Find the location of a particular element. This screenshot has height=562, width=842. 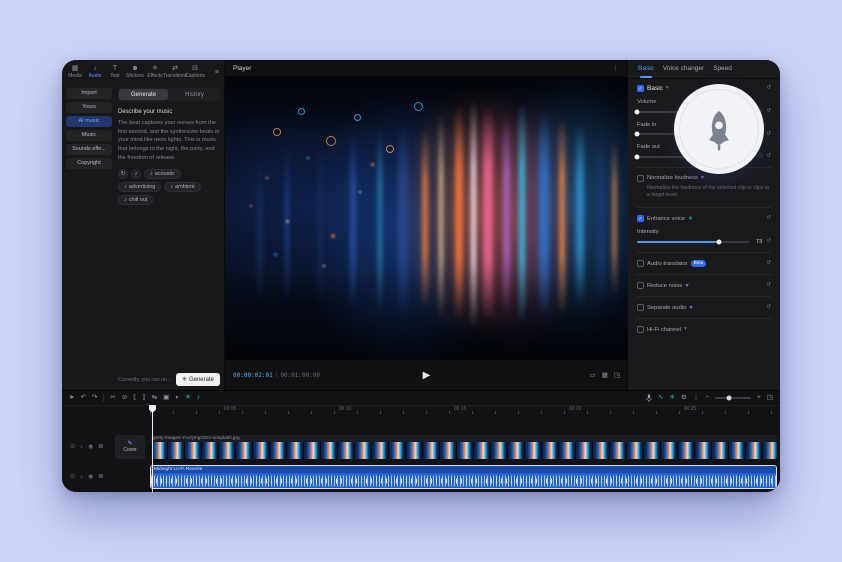

beat-detect-icon: ♪ is located at coordinates (198, 398).